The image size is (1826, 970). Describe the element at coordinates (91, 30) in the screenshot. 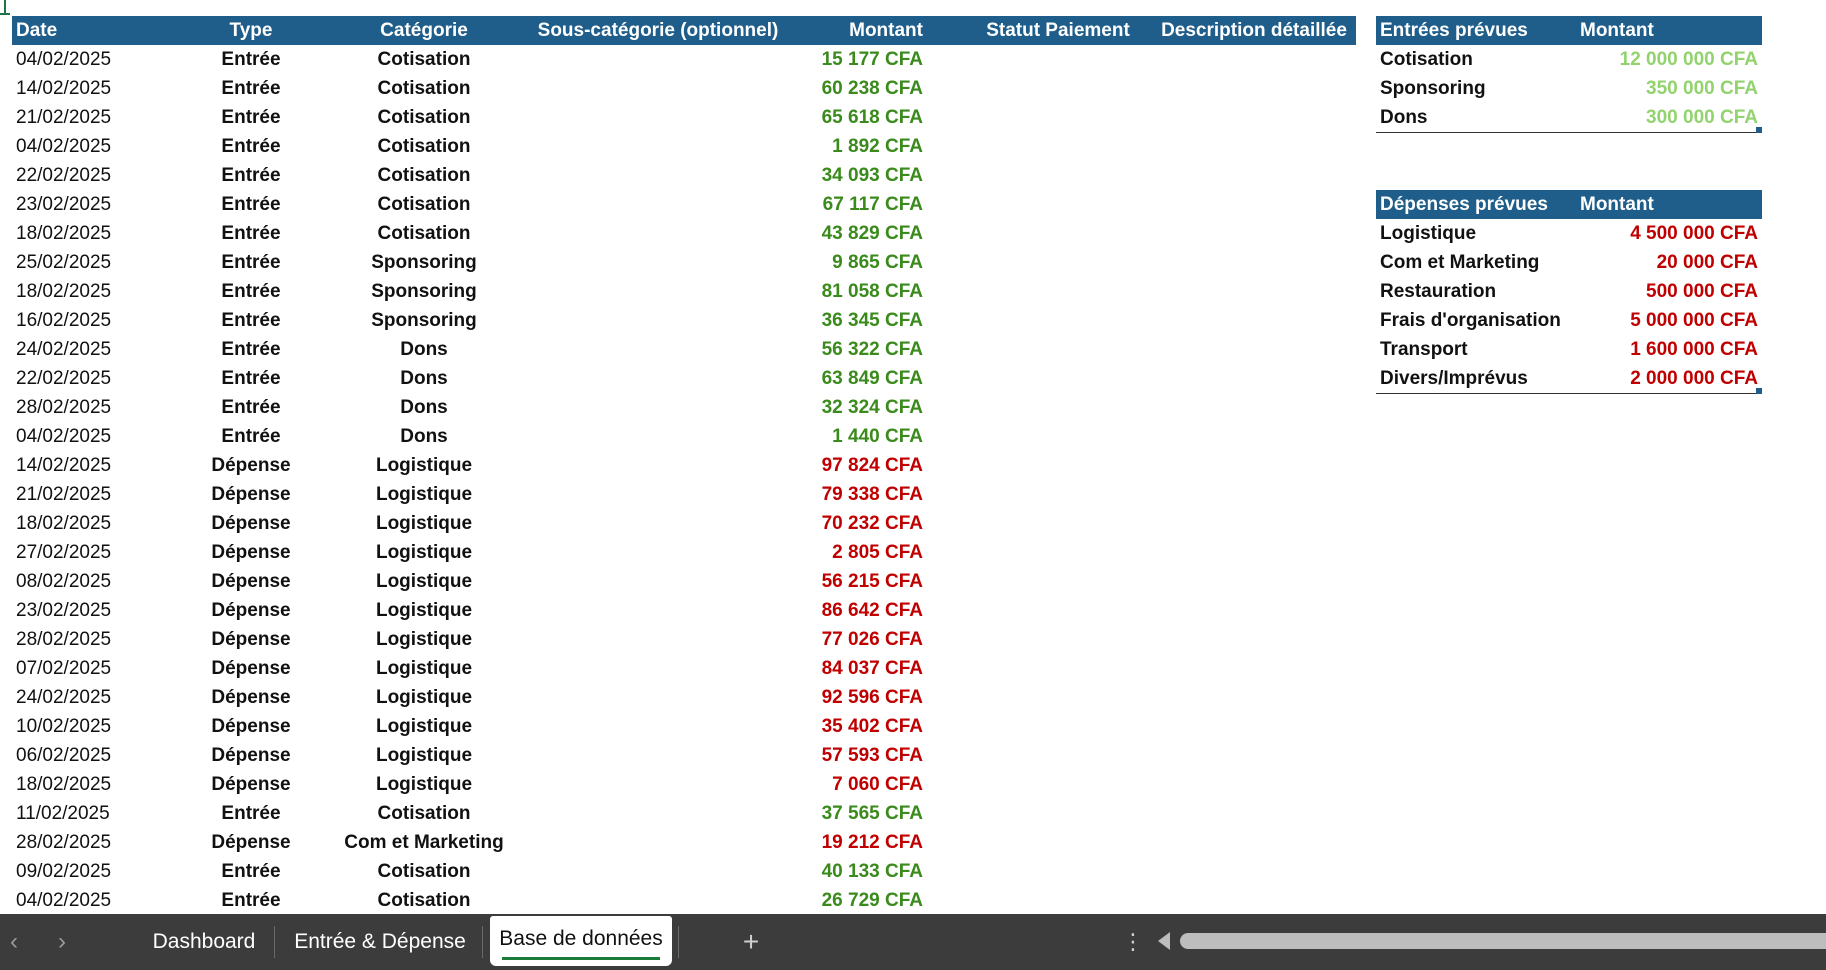

I see `header-date: Date` at that location.